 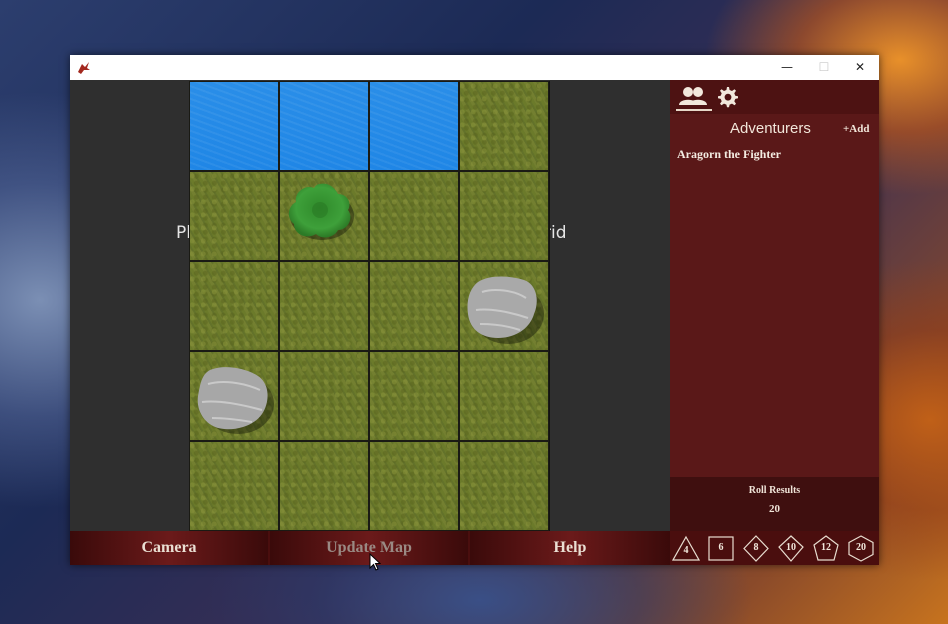 What do you see at coordinates (693, 97) in the screenshot?
I see `party-icon` at bounding box center [693, 97].